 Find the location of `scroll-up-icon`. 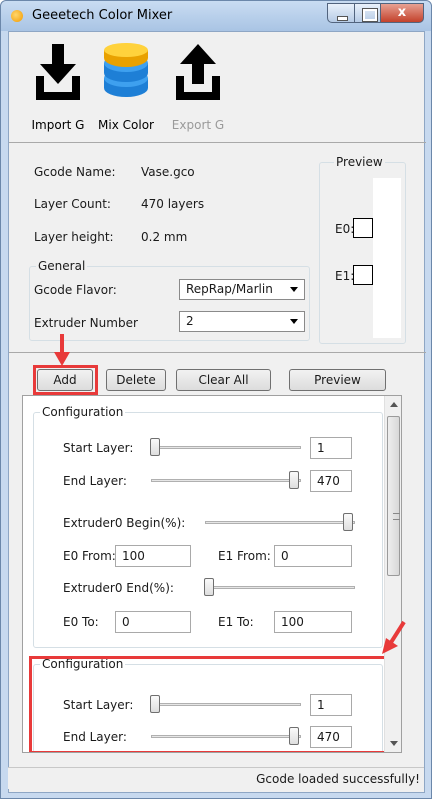

scroll-up-icon is located at coordinates (394, 404).